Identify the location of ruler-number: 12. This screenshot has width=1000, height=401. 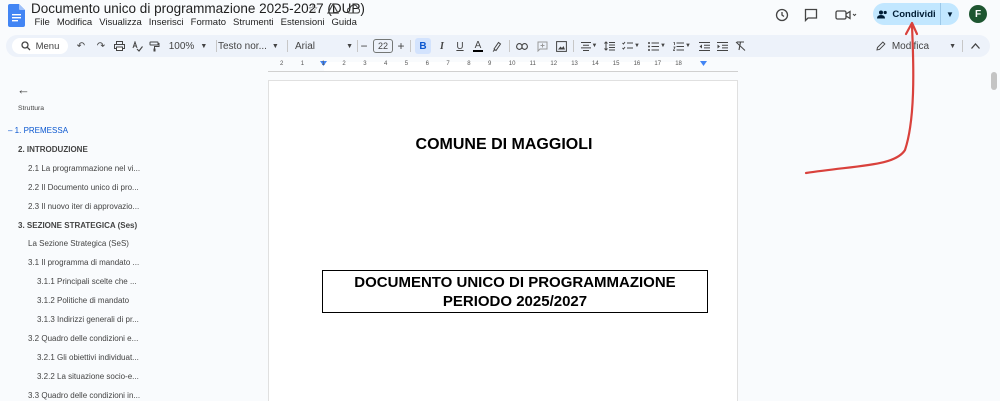
(554, 64).